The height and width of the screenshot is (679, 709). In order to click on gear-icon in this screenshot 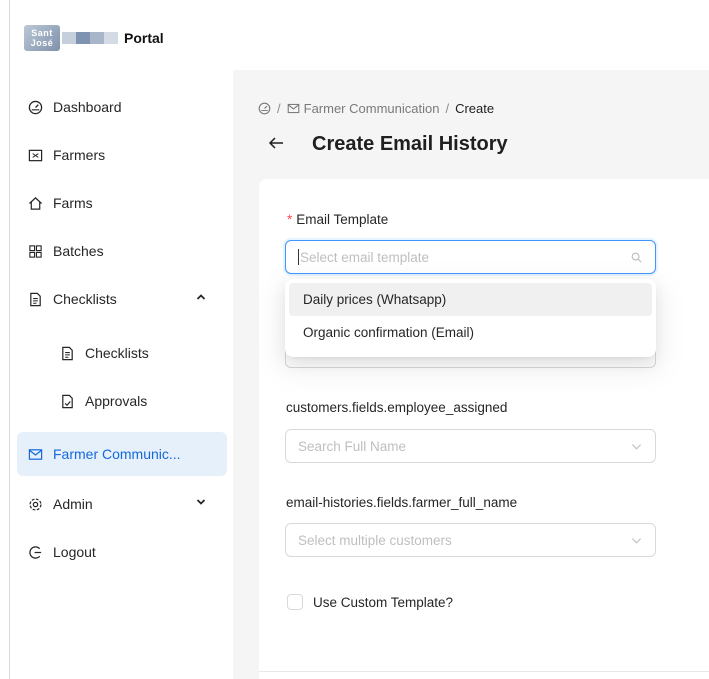, I will do `click(35, 504)`.